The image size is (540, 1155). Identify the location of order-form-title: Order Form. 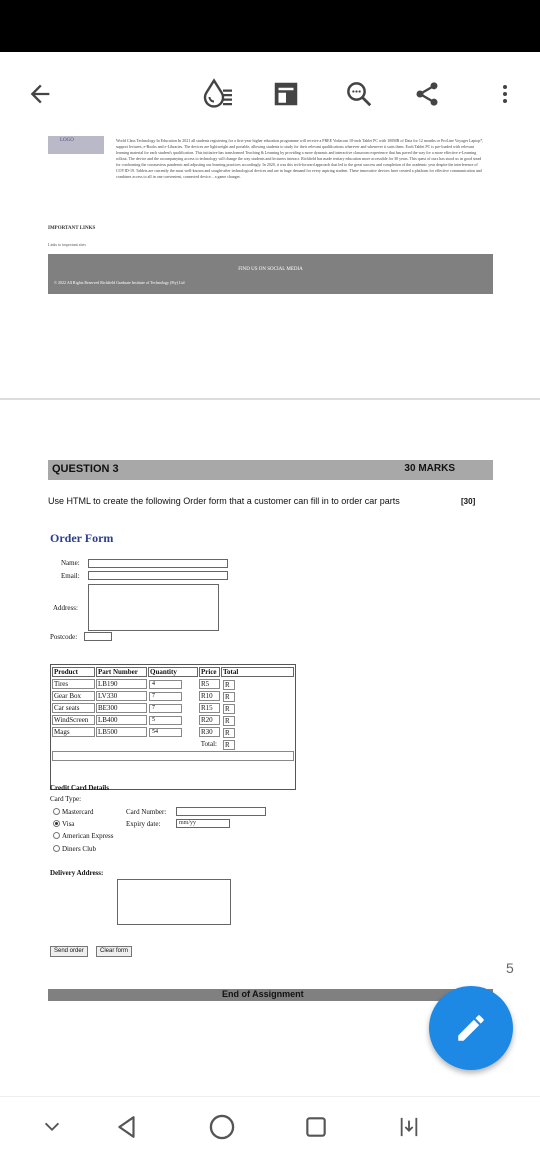
(82, 538).